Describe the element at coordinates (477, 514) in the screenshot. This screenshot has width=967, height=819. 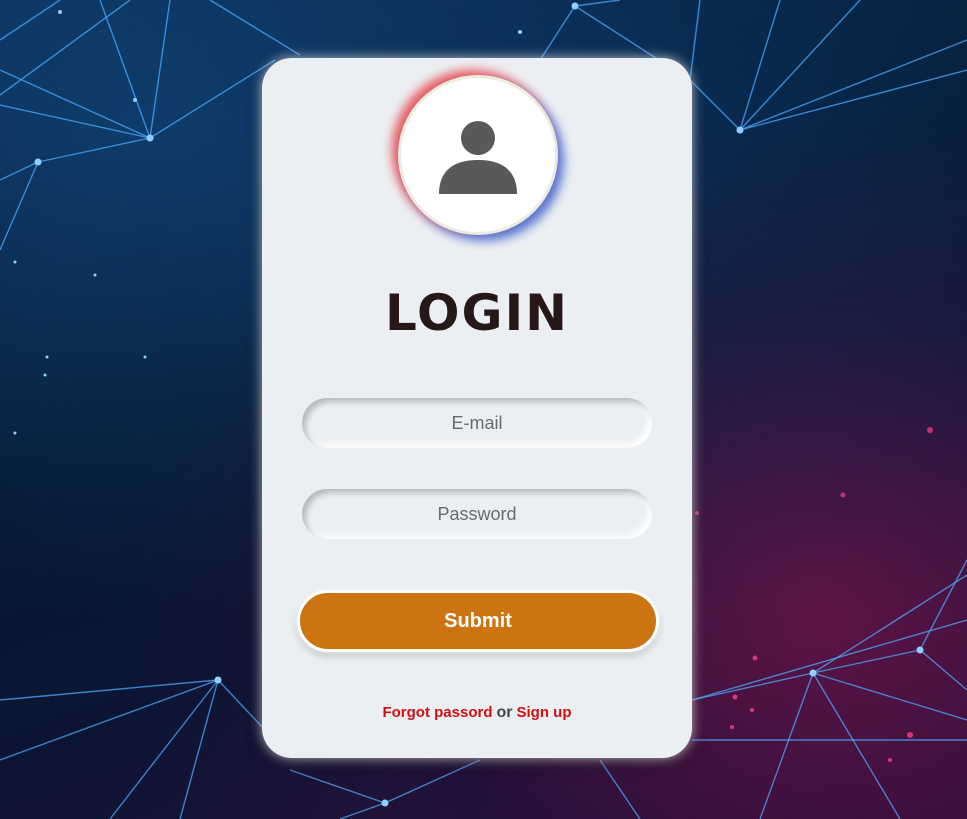
I see `password-field` at that location.